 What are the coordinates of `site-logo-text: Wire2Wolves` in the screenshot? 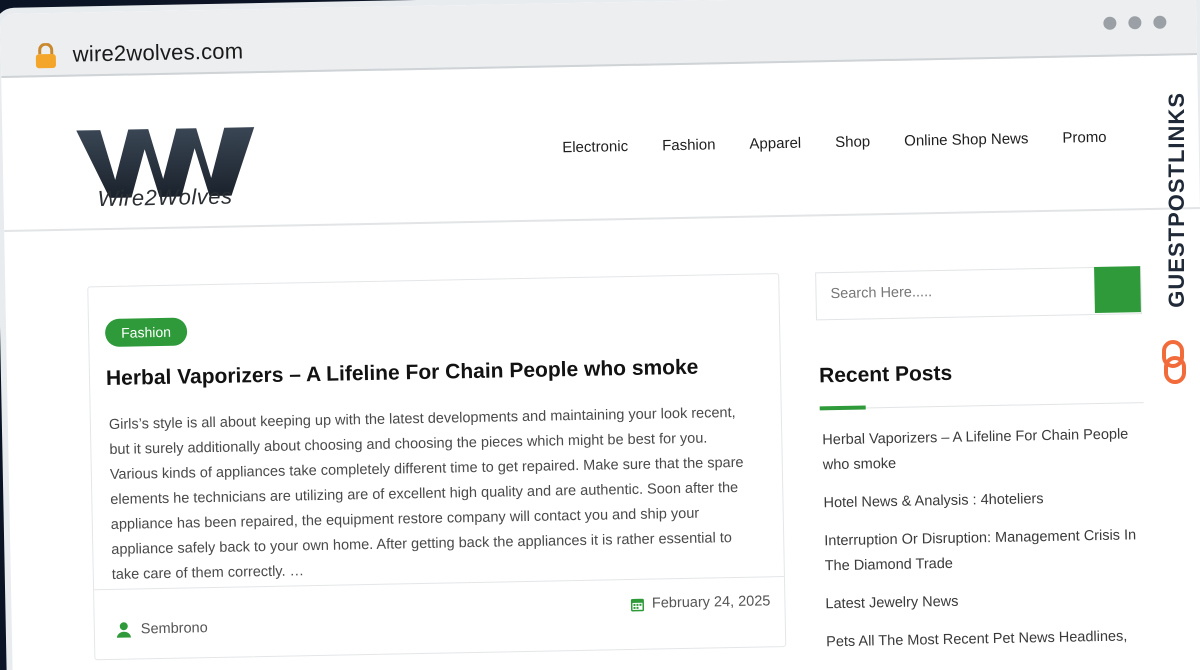 It's located at (165, 197).